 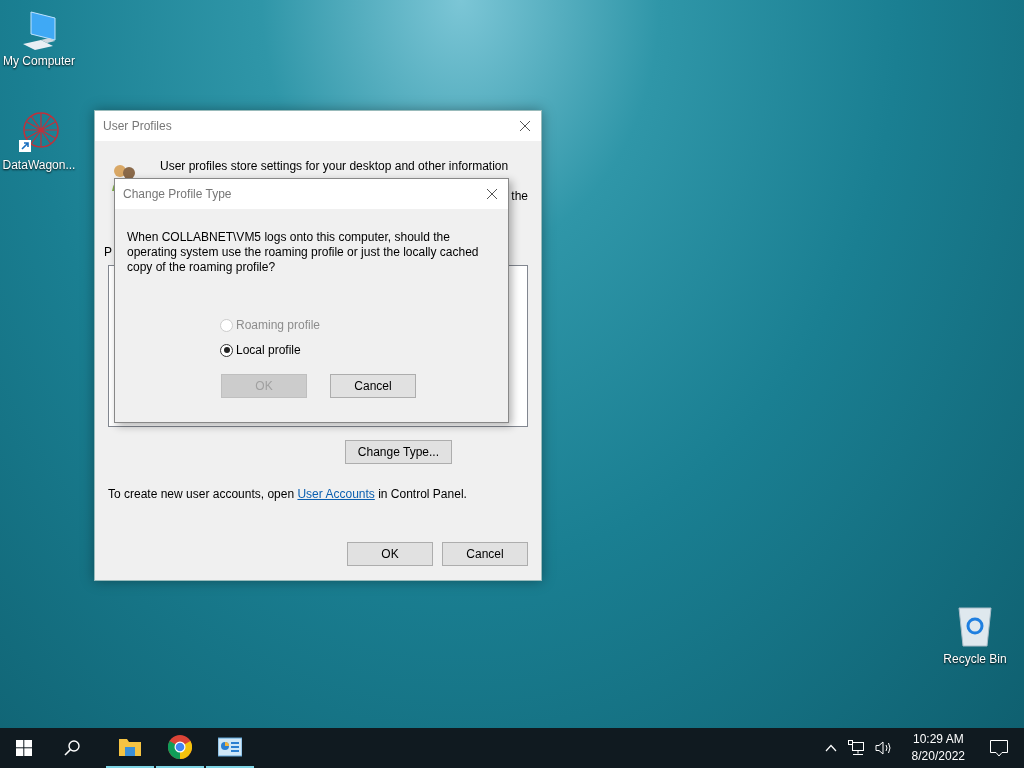 What do you see at coordinates (268, 350) in the screenshot?
I see `radio-label: Local profile` at bounding box center [268, 350].